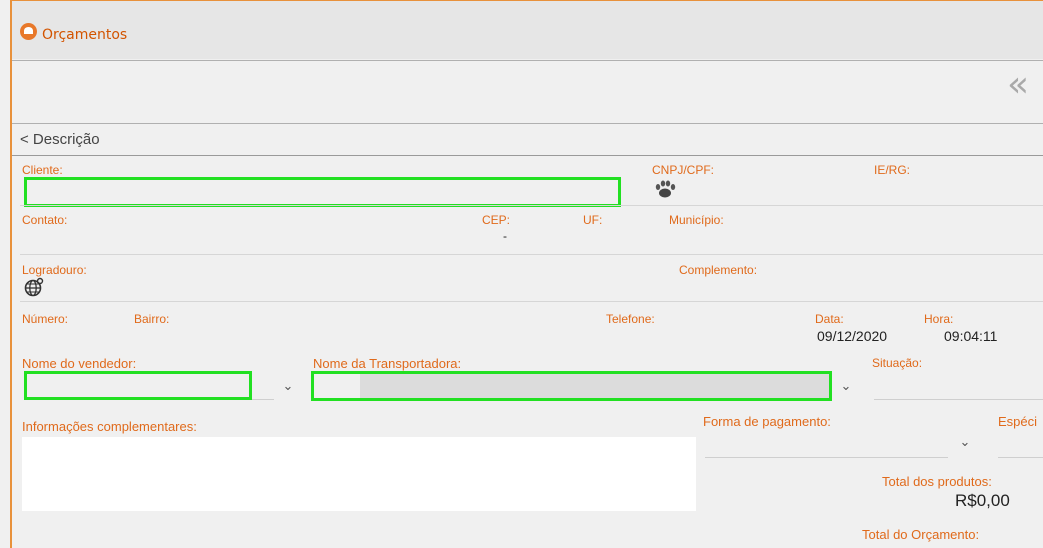  I want to click on cliente-input, so click(322, 192).